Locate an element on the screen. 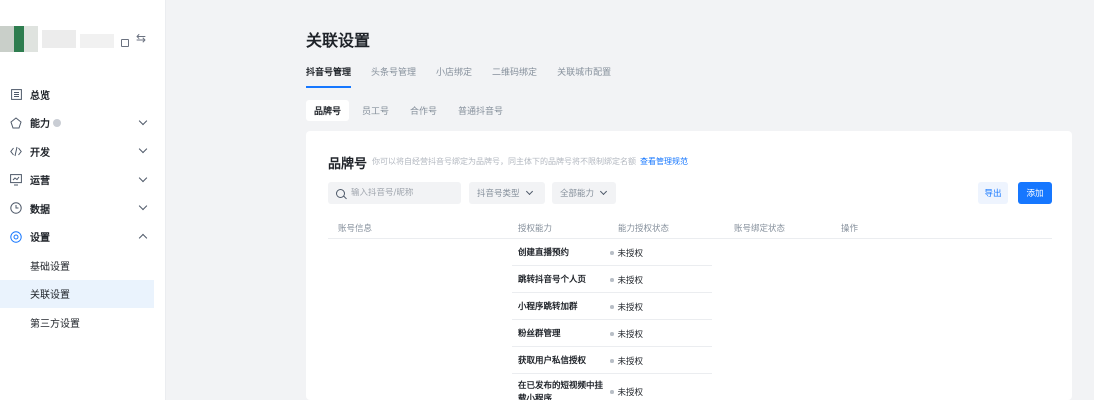 This screenshot has width=1094, height=400. subtab-employee: 员工号 is located at coordinates (375, 110).